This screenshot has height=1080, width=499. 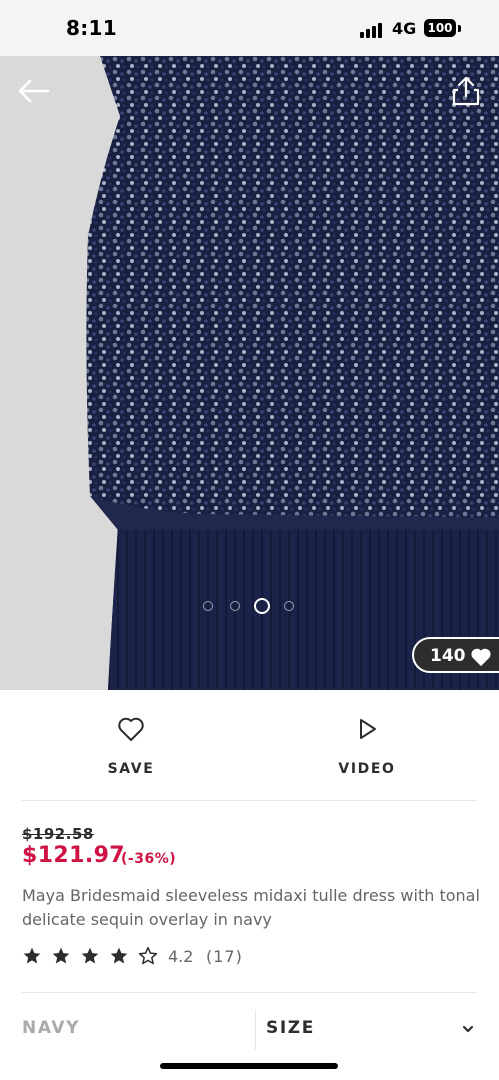 What do you see at coordinates (250, 607) in the screenshot?
I see `image-pagination` at bounding box center [250, 607].